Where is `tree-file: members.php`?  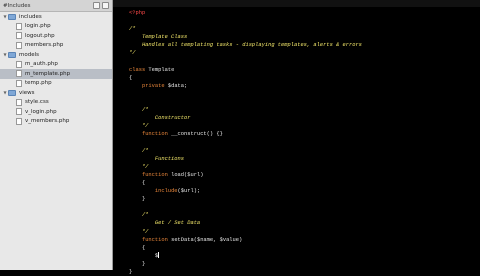 tree-file: members.php is located at coordinates (56, 46).